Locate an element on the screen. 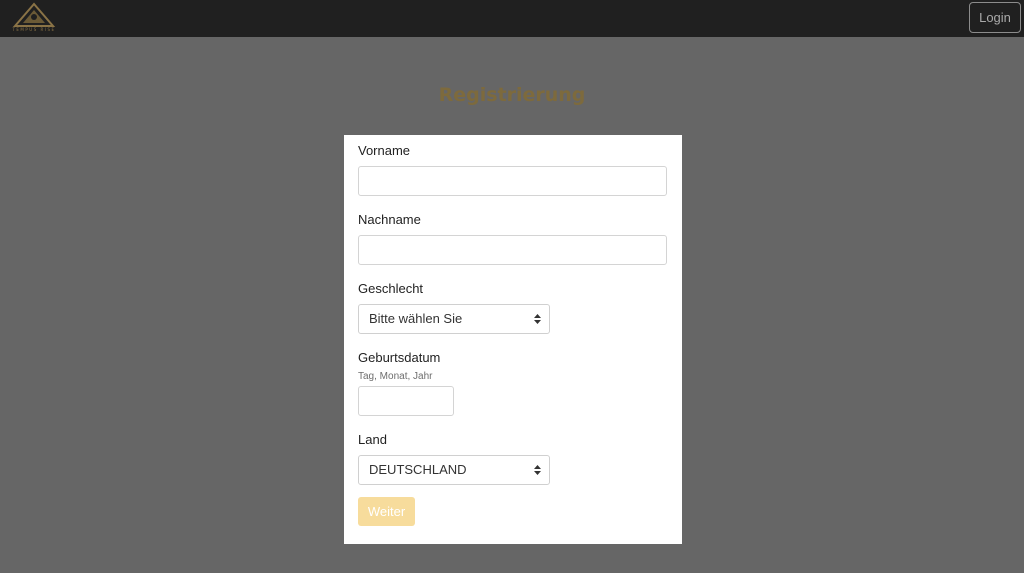 The height and width of the screenshot is (573, 1024). page-title: Registrierung is located at coordinates (512, 95).